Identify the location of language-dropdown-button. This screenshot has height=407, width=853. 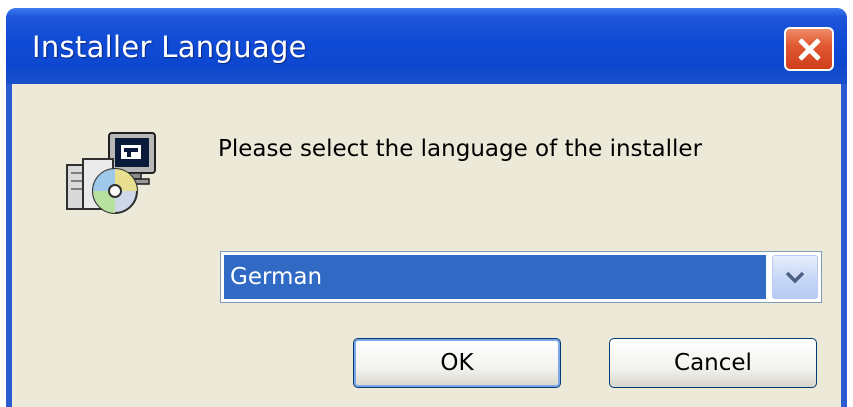
(795, 277).